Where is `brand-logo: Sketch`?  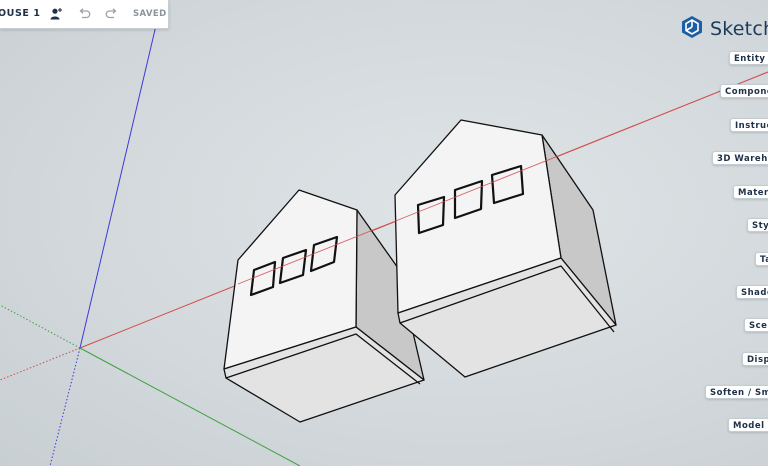 brand-logo: Sketch is located at coordinates (724, 29).